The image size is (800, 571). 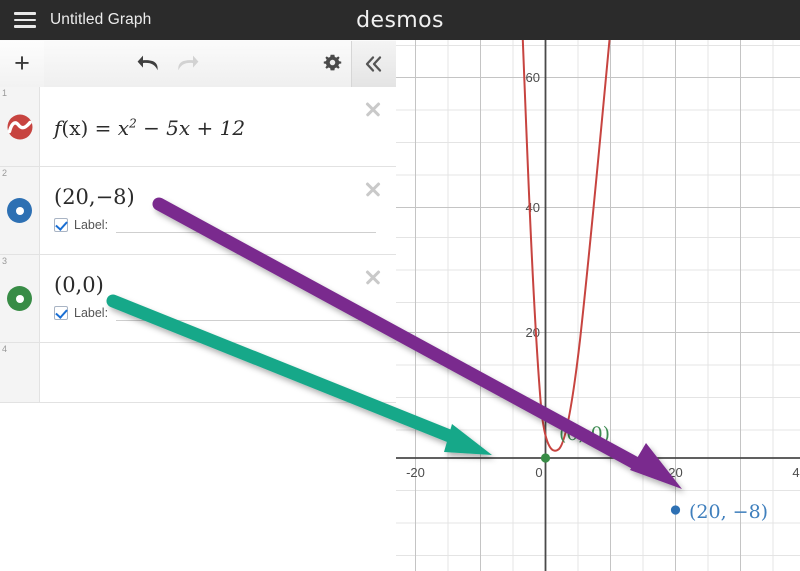 What do you see at coordinates (91, 313) in the screenshot?
I see `label-caption-3: Label:` at bounding box center [91, 313].